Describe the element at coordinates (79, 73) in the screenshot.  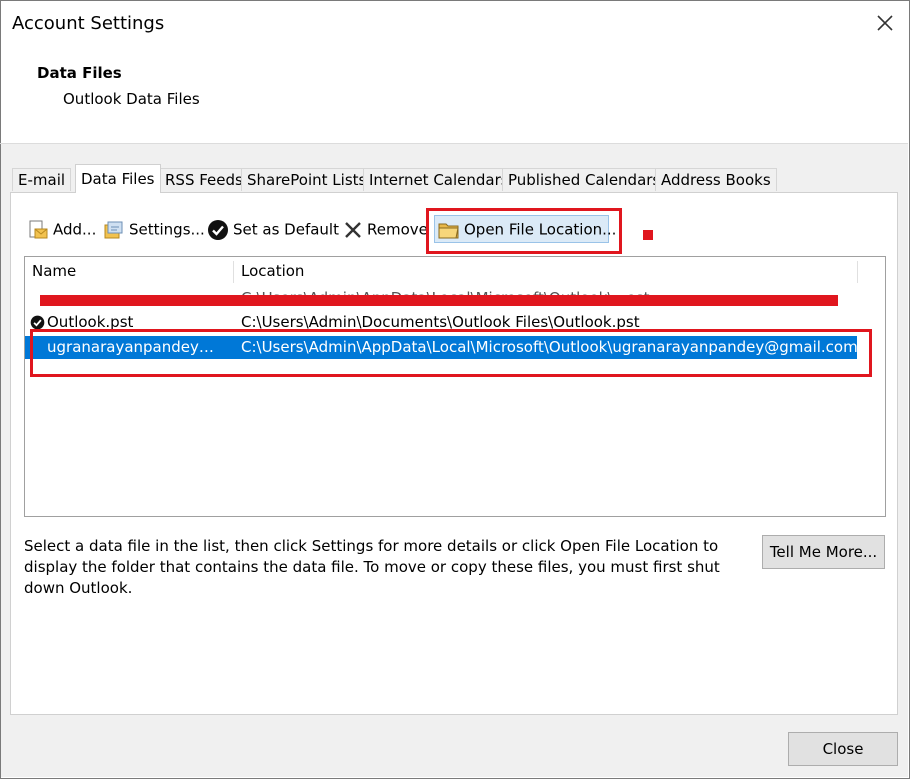
I see `section-title: Data Files` at that location.